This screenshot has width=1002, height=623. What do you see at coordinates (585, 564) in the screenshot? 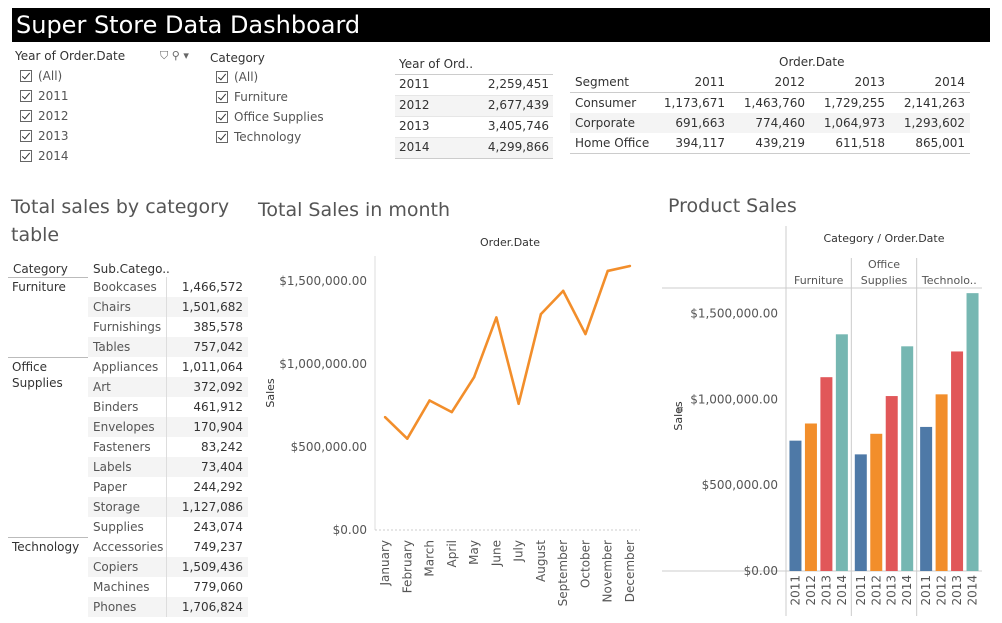
I see `x-tick-label: October` at bounding box center [585, 564].